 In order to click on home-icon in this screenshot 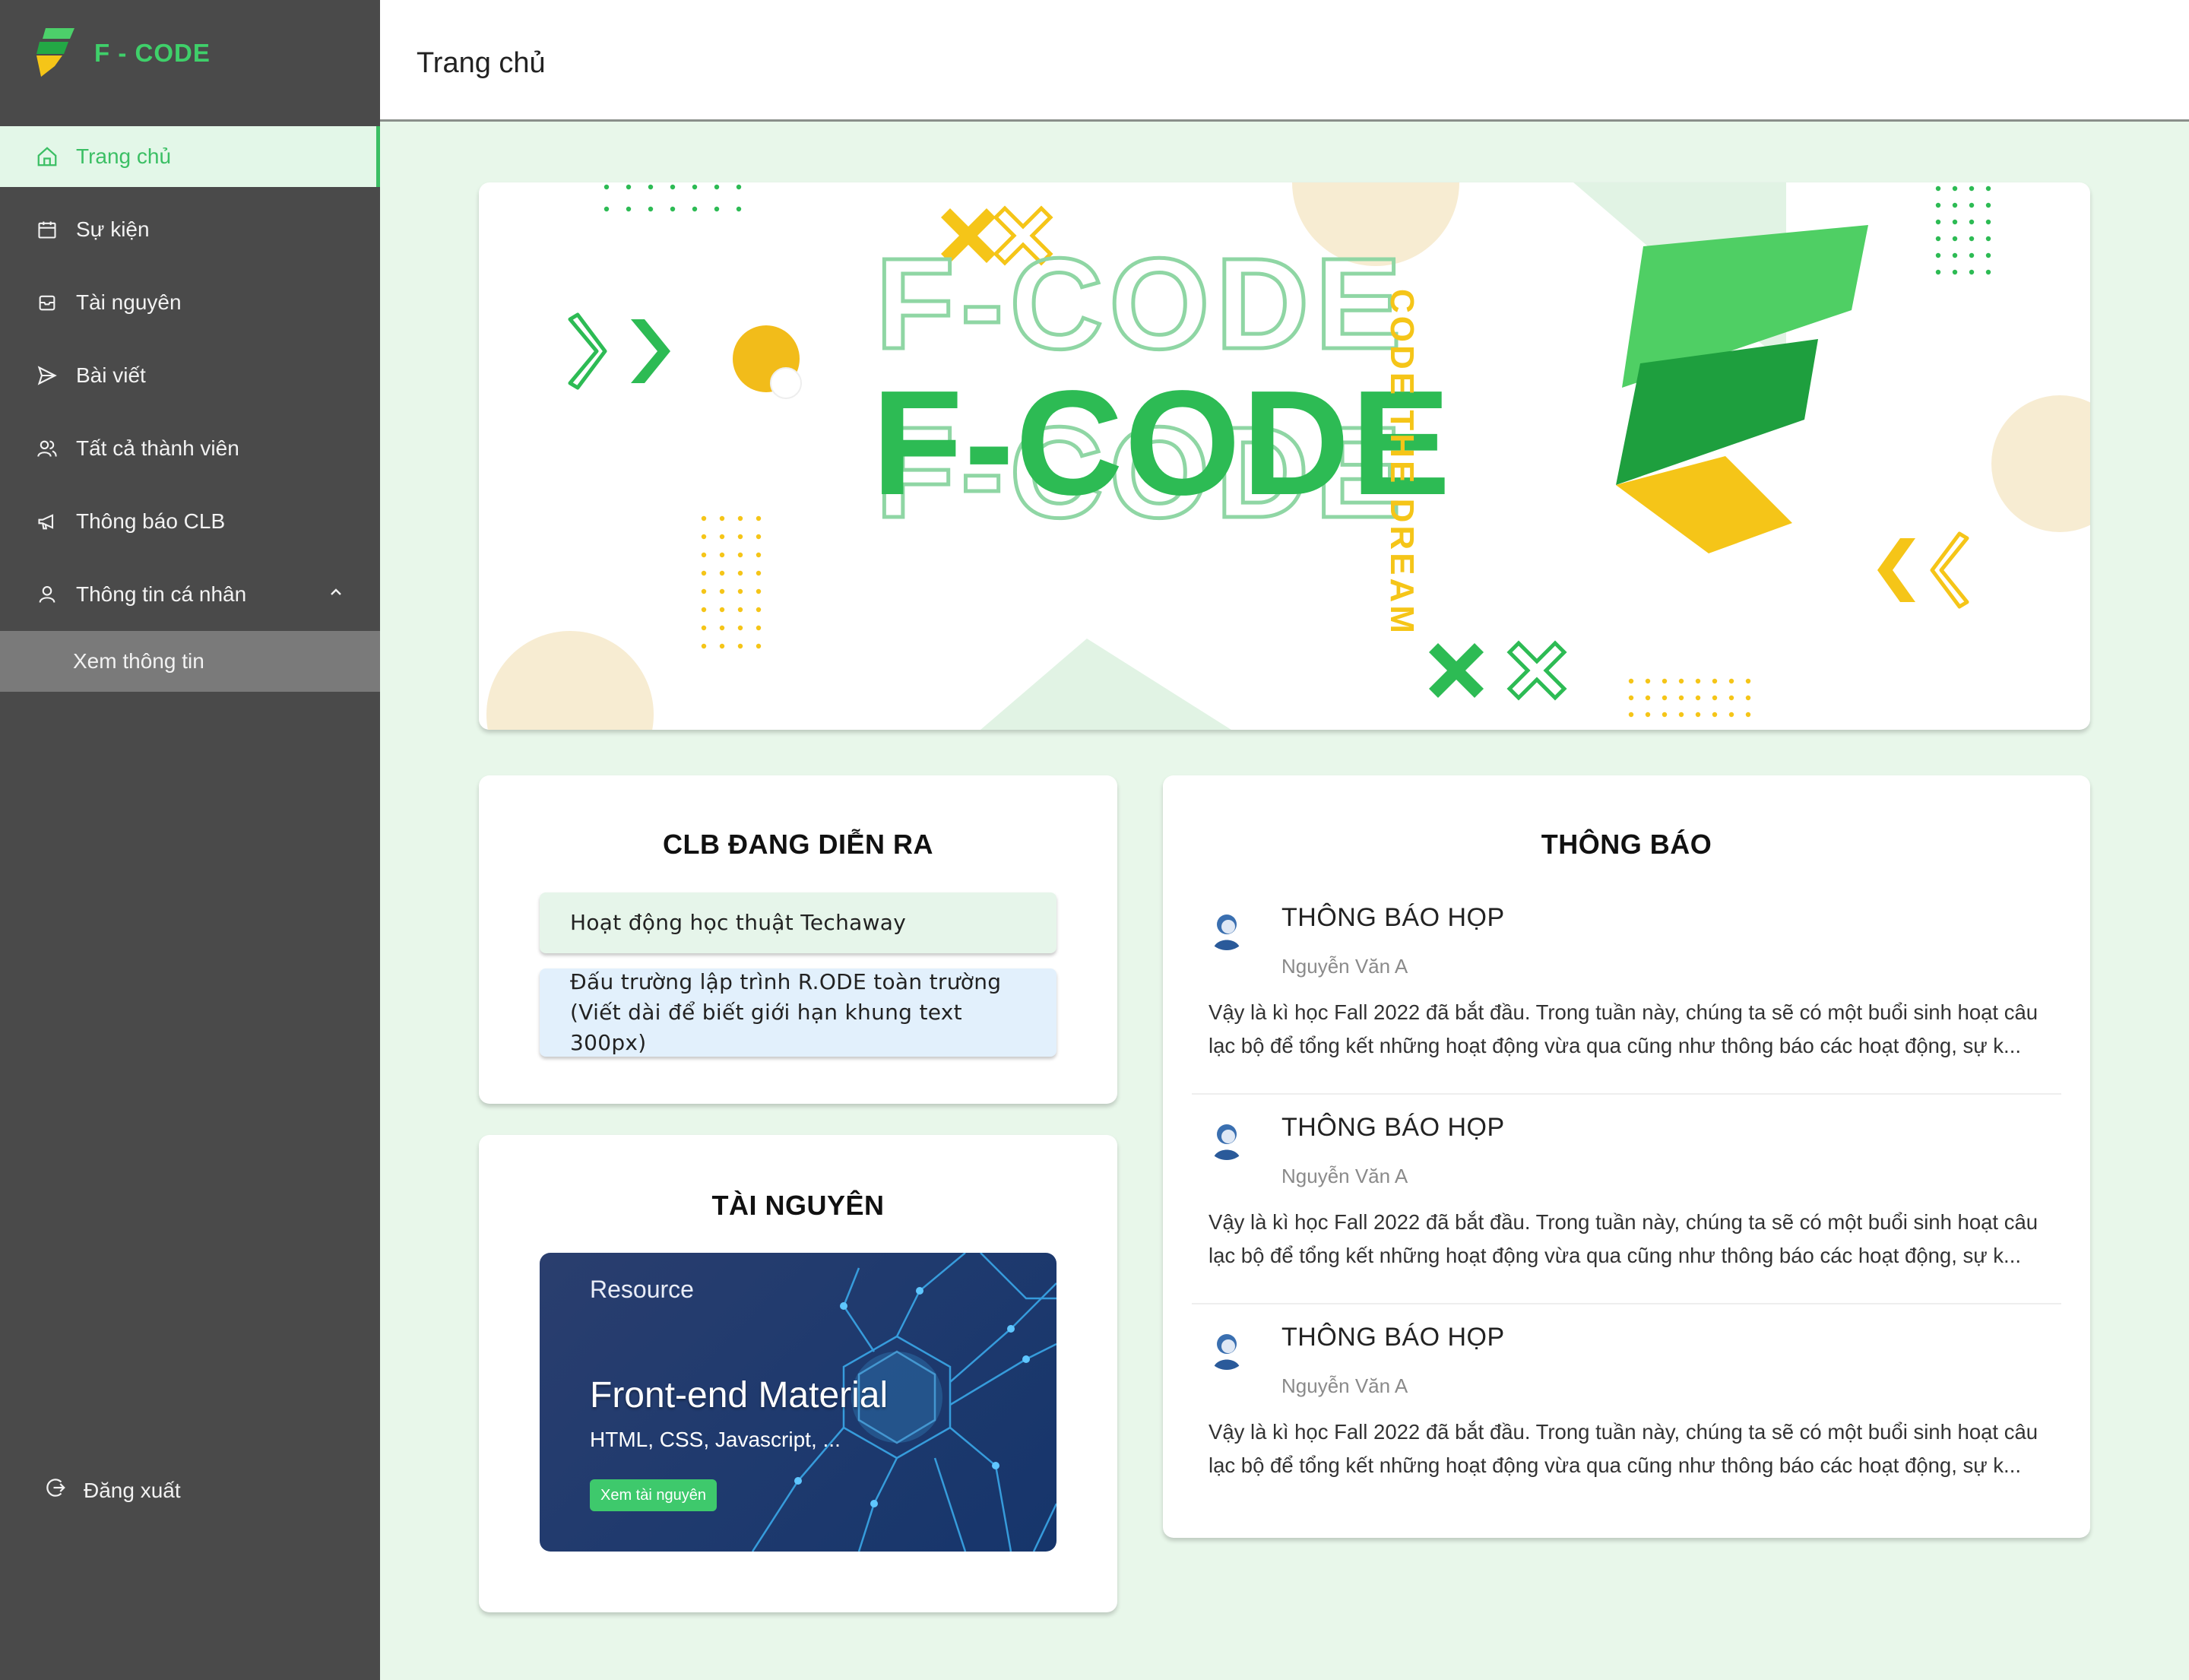, I will do `click(47, 156)`.